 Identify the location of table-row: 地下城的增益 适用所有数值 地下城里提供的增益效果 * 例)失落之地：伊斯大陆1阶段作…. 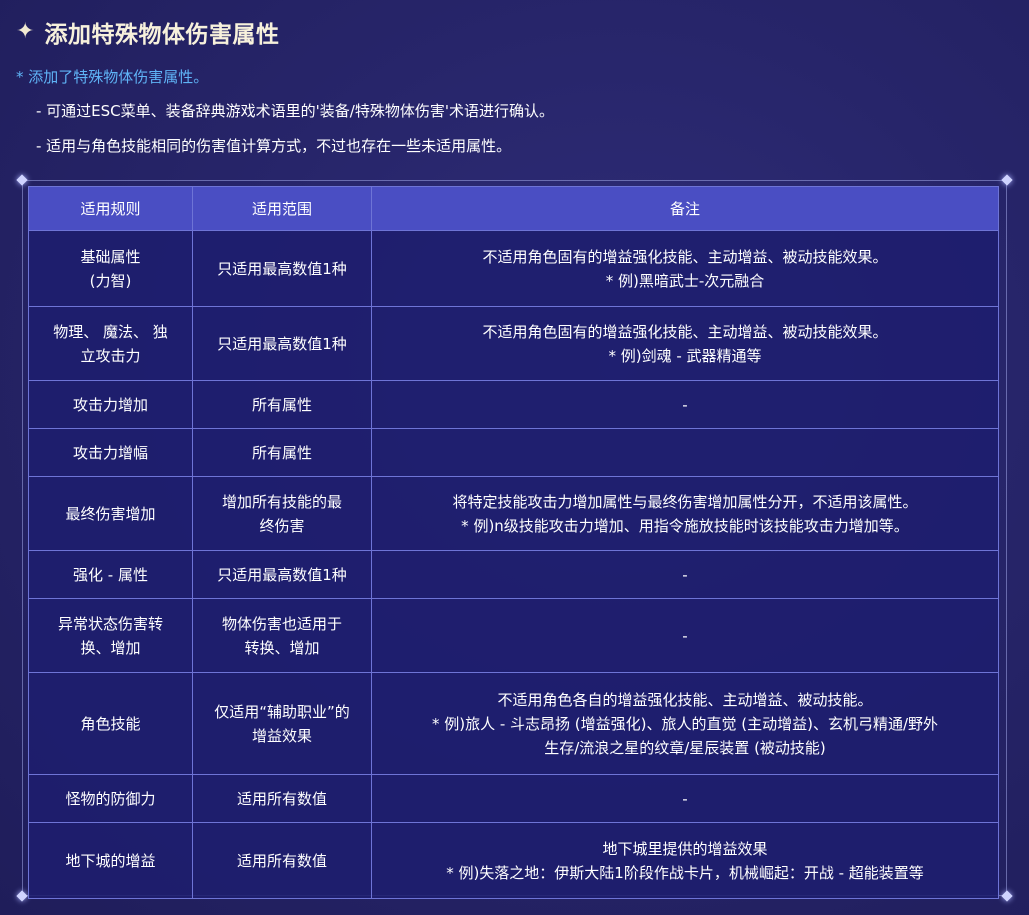
(513, 860).